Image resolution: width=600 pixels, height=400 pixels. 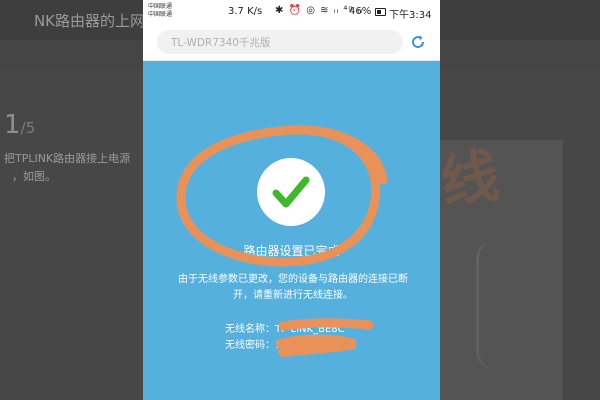 I want to click on wifi-password-label: 无线密码：, so click(x=250, y=345).